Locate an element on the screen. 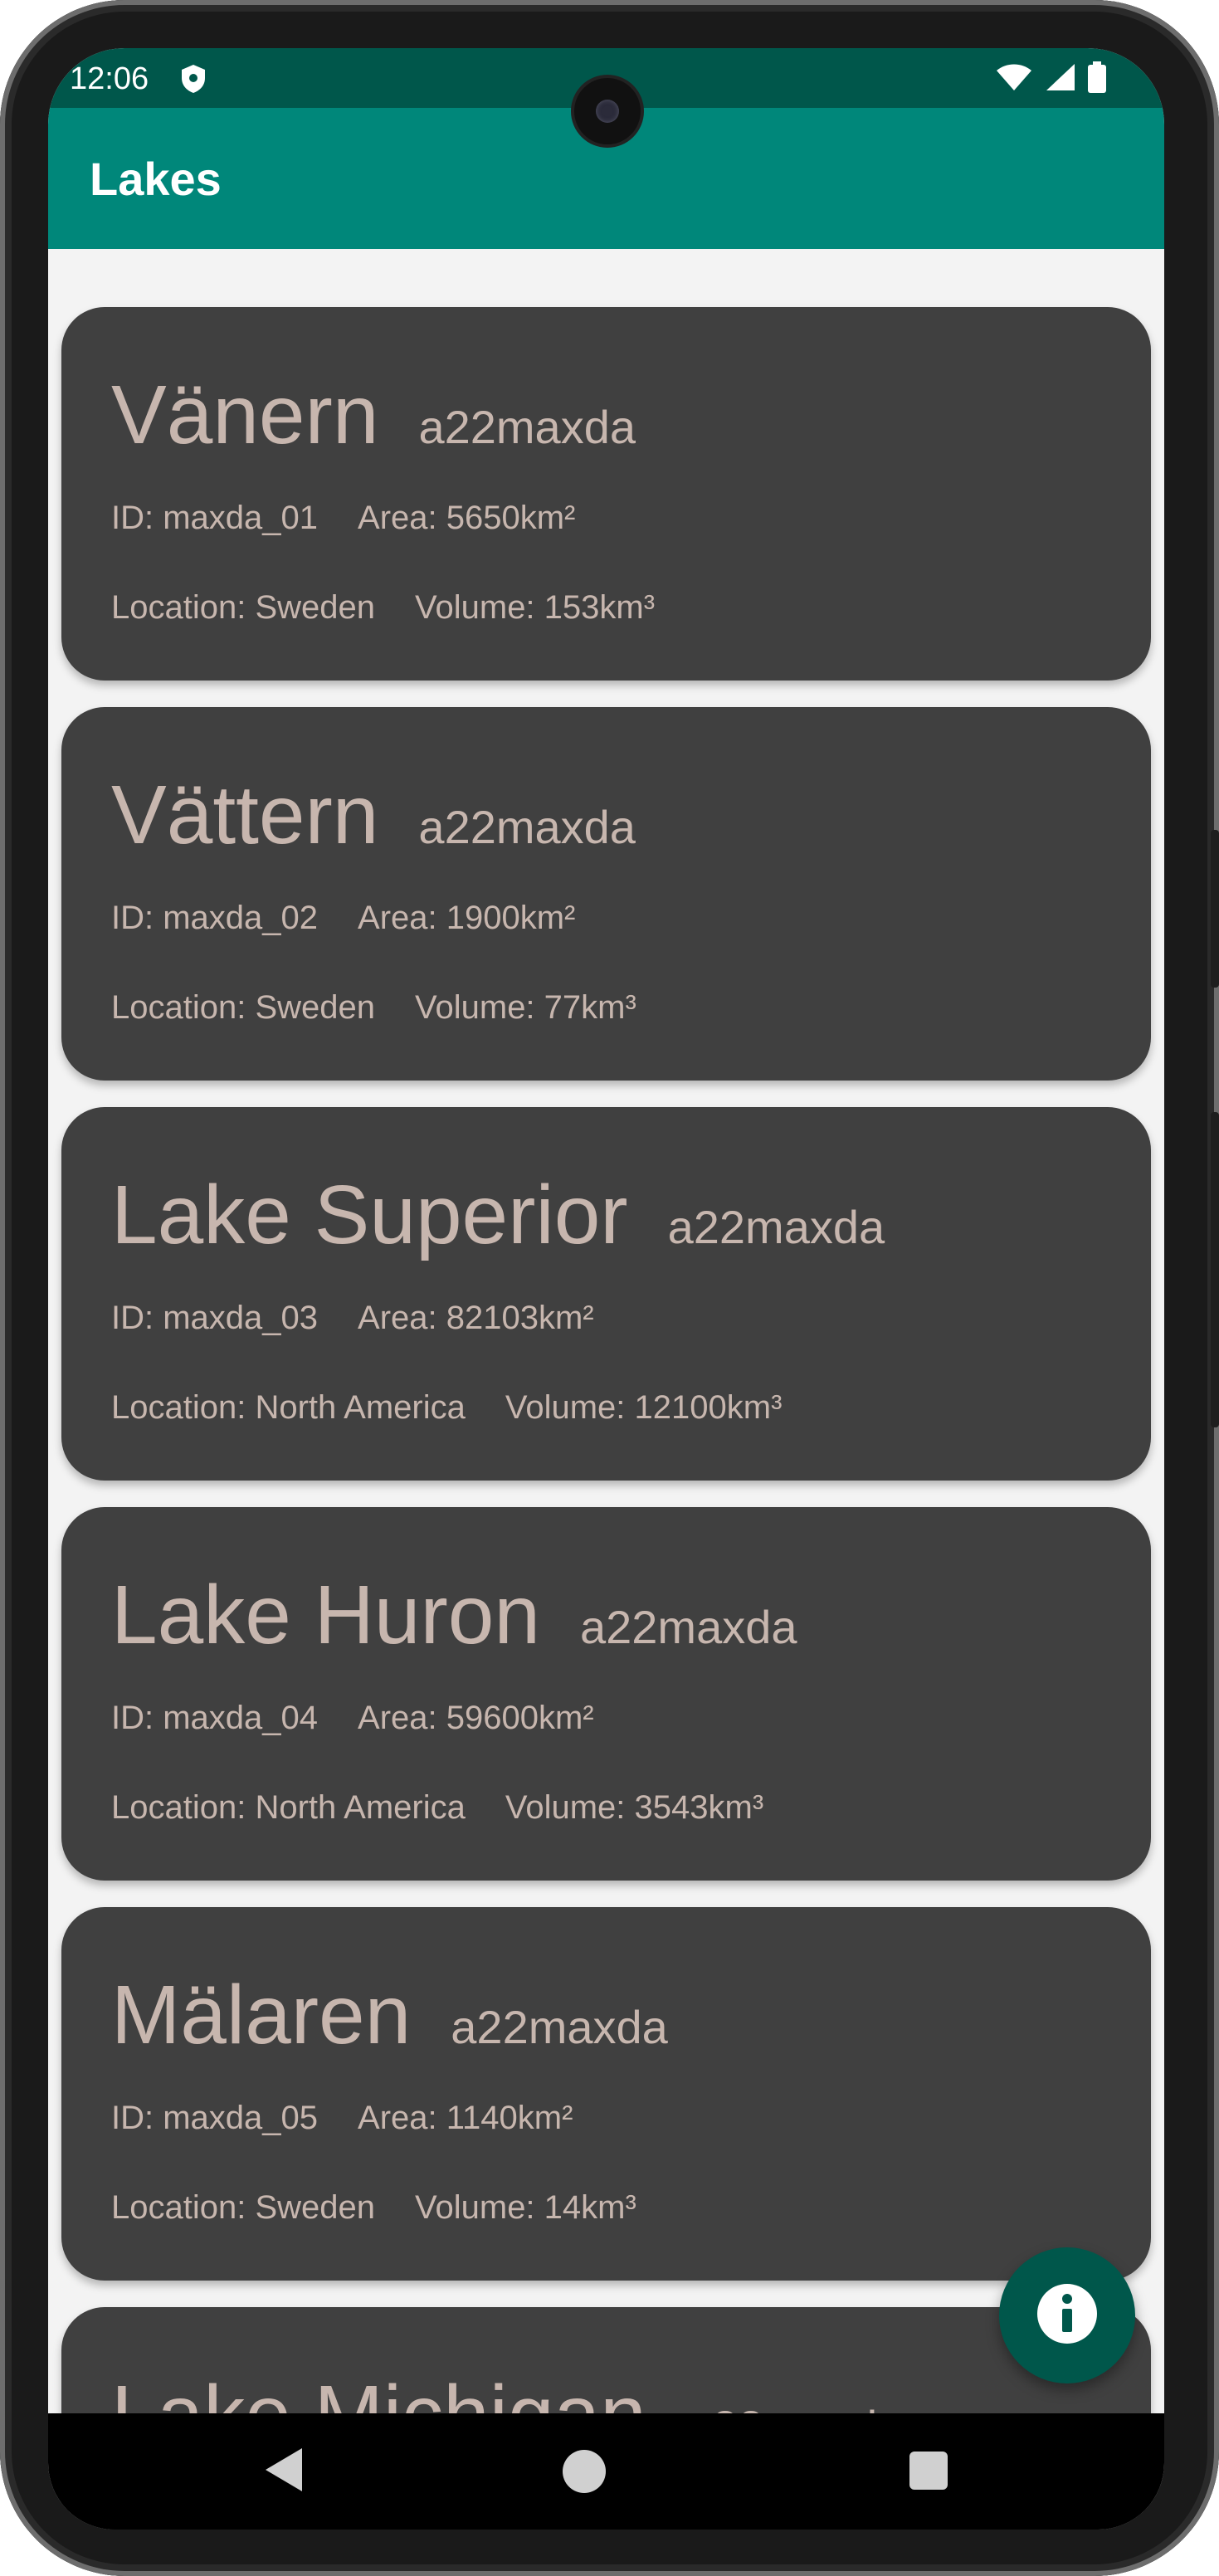 This screenshot has height=2576, width=1219. lake-id: ID: maxda_03 is located at coordinates (215, 1318).